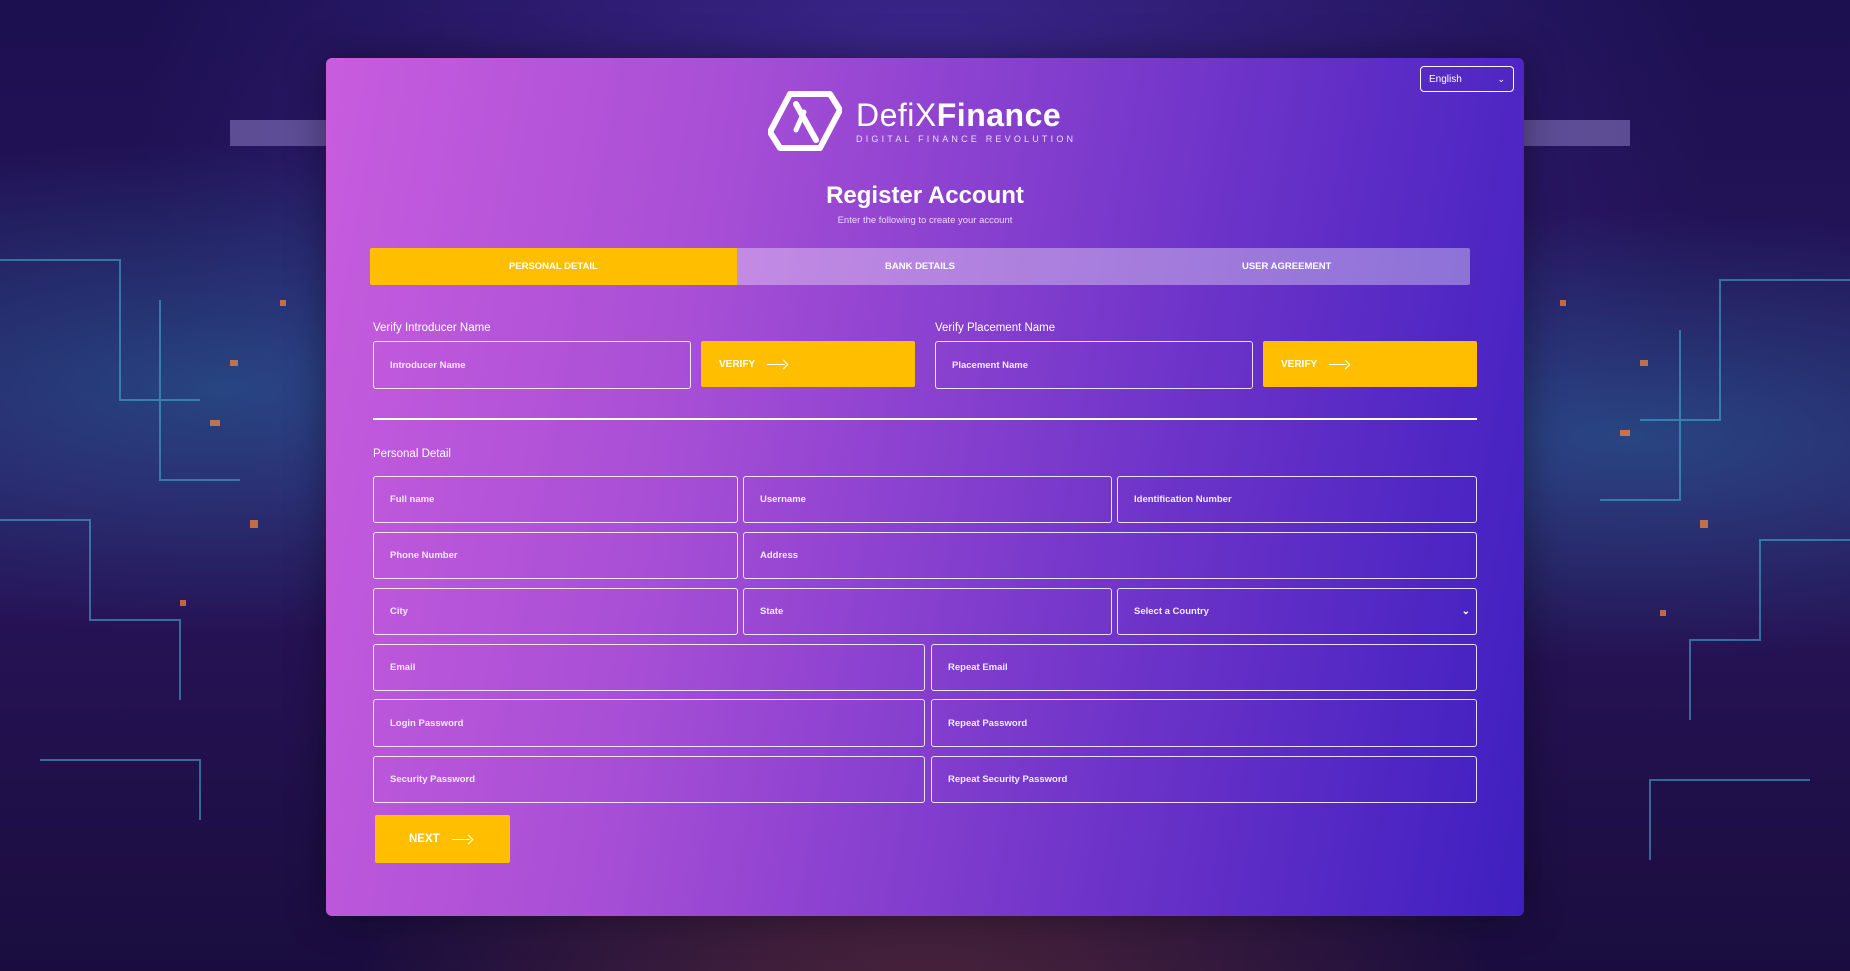 The image size is (1850, 971). I want to click on tab-bank-details: BANK DETAILS, so click(920, 266).